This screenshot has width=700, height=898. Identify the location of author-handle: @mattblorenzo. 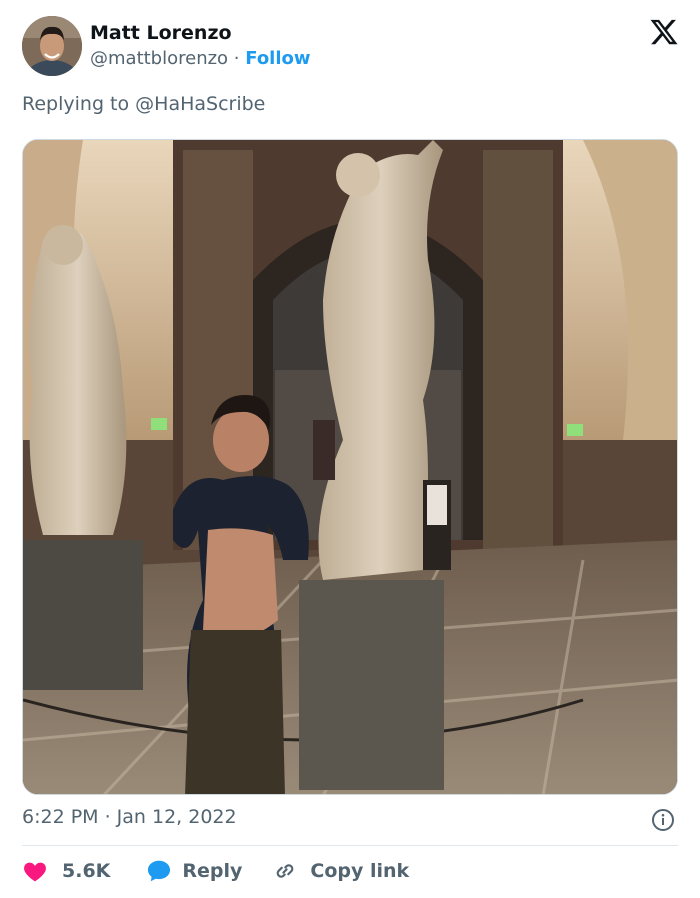
(159, 58).